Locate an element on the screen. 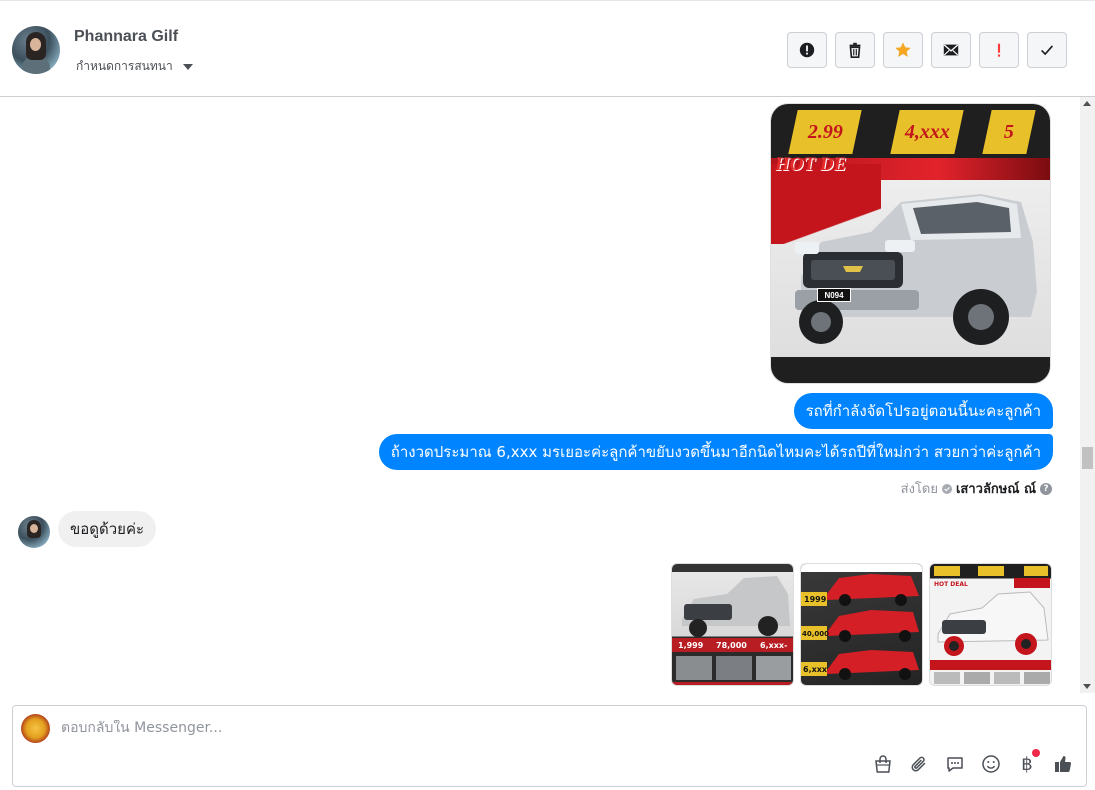  scrollbar-thumb is located at coordinates (1087, 458).